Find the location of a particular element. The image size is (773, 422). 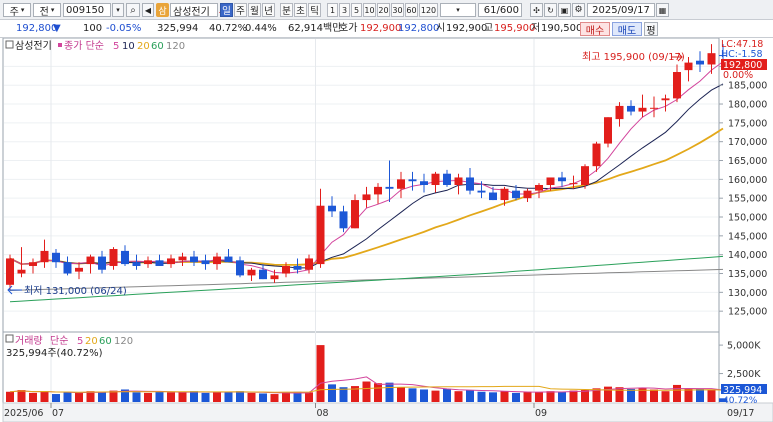

date-axis is located at coordinates (387, 412).